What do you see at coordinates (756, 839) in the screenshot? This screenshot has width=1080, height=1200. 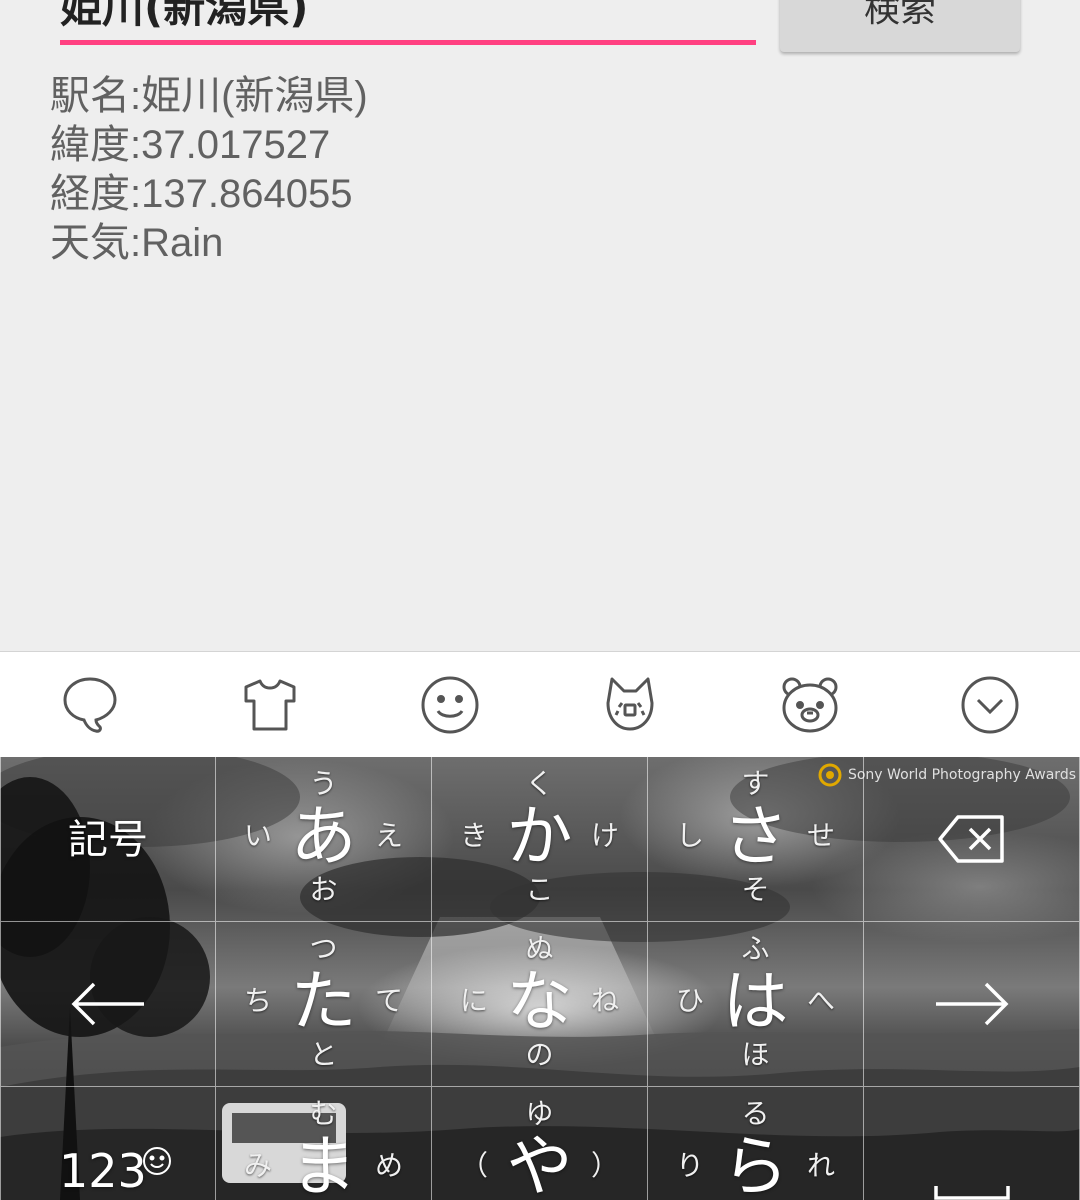 I see `key-sa: す し さ せ そ` at bounding box center [756, 839].